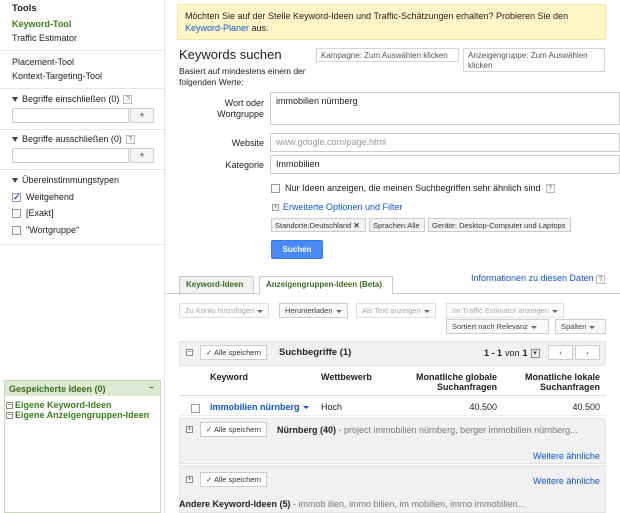 This screenshot has width=620, height=513. Describe the element at coordinates (356, 225) in the screenshot. I see `close-icon: ✕` at that location.